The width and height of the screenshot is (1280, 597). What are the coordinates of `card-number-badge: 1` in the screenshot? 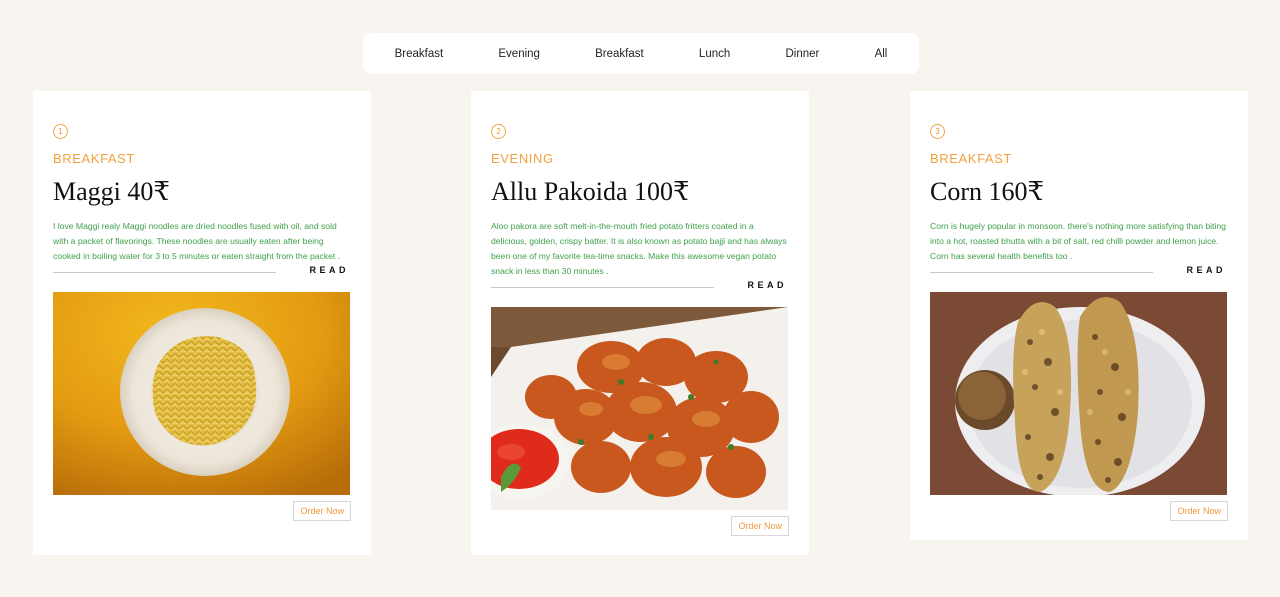 It's located at (60, 131).